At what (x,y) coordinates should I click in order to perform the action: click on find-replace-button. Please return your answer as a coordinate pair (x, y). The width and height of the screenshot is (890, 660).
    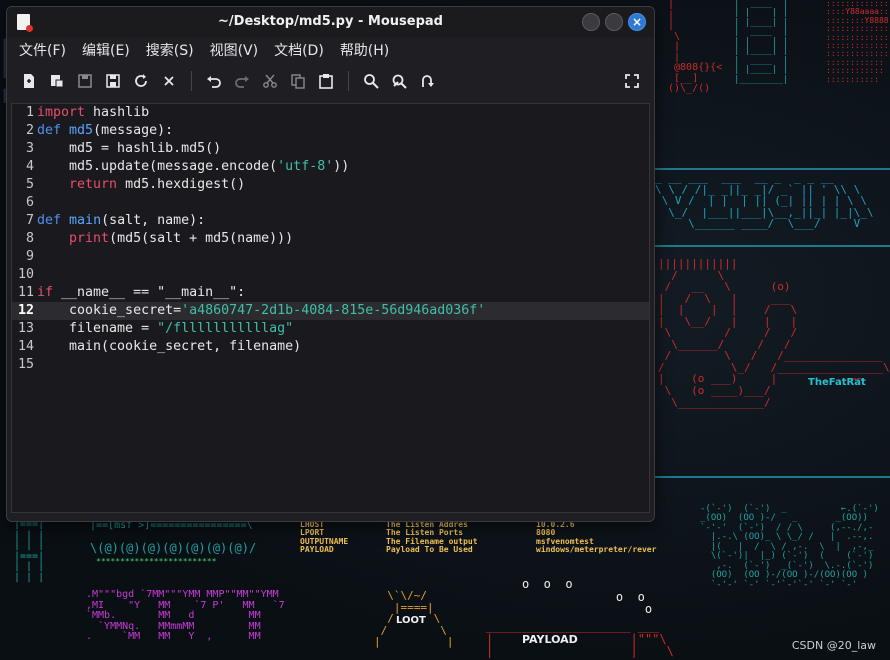
    Looking at the image, I should click on (399, 81).